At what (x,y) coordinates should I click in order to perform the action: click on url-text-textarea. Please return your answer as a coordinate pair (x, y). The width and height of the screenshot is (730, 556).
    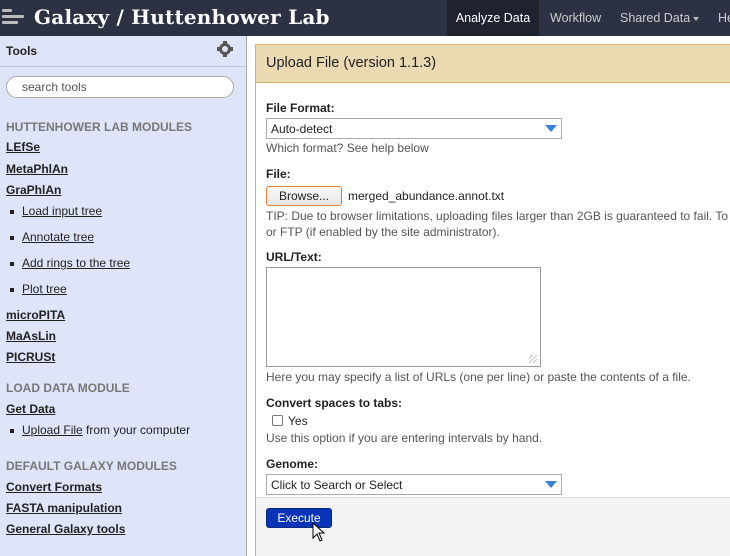
    Looking at the image, I should click on (403, 317).